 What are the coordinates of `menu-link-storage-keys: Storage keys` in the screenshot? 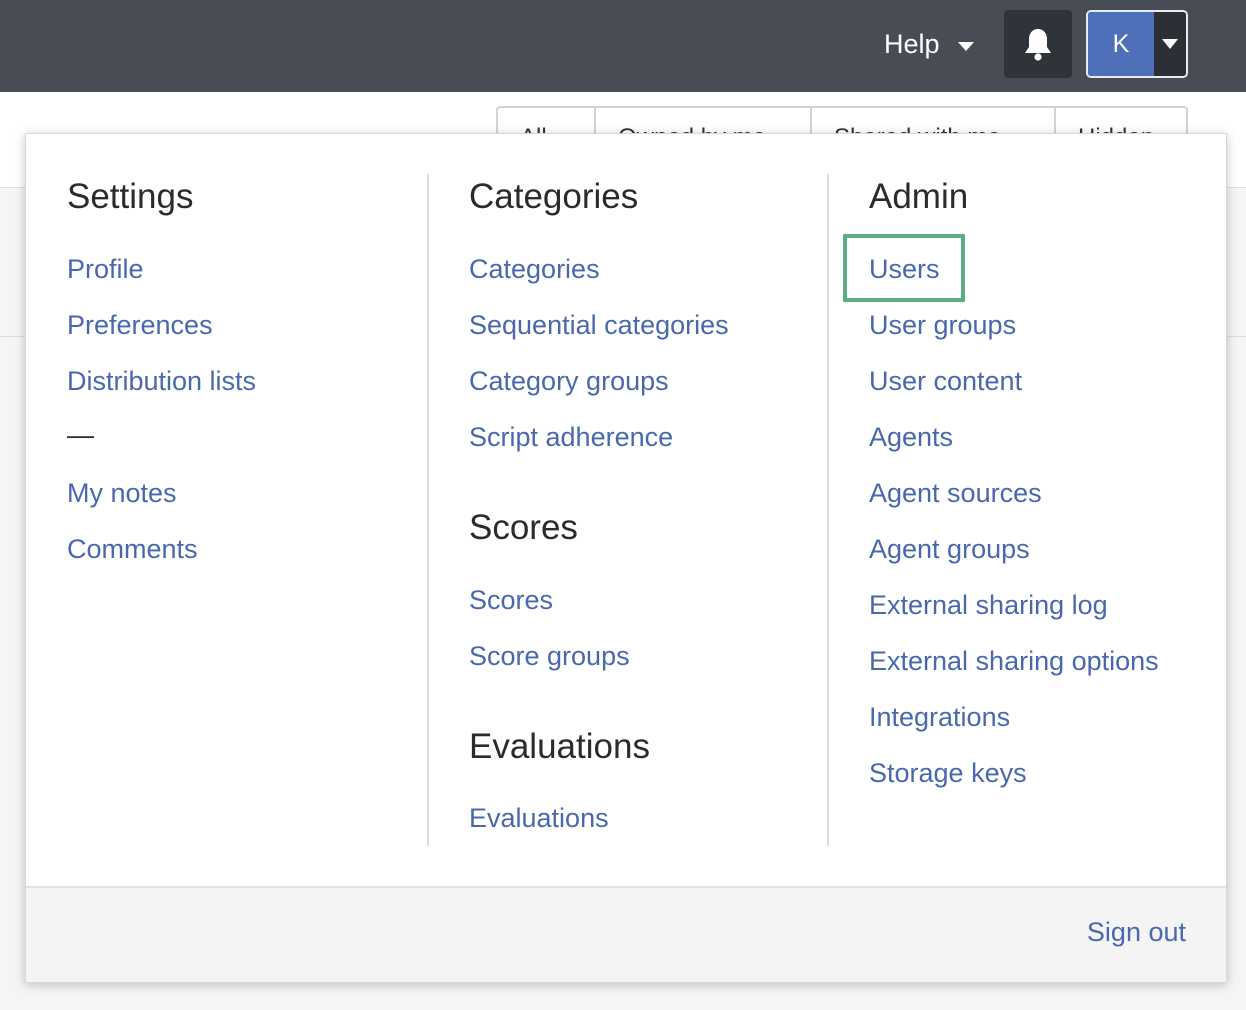 It's located at (948, 773).